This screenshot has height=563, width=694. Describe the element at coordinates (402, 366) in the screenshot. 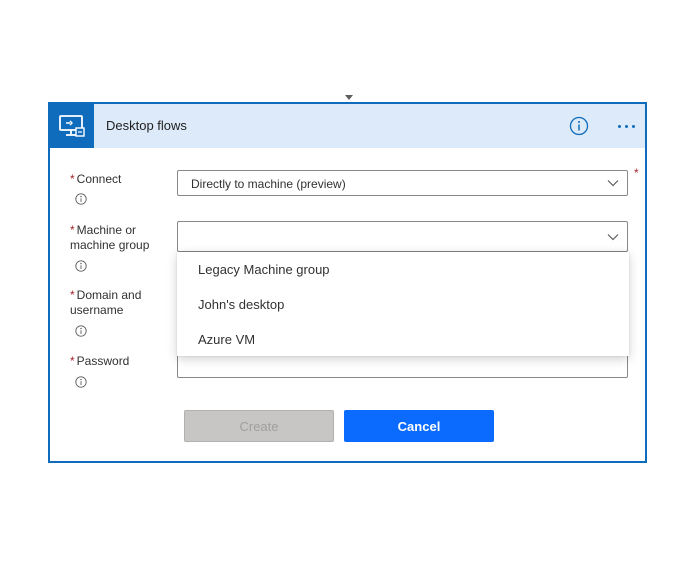

I see `password-input` at that location.